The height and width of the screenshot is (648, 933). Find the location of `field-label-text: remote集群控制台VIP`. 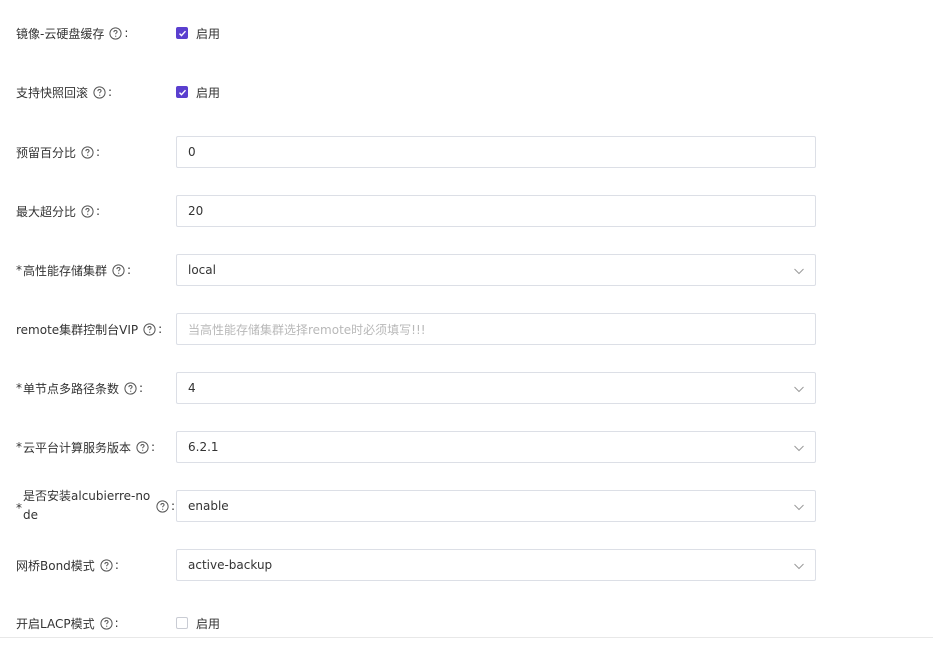

field-label-text: remote集群控制台VIP is located at coordinates (77, 329).